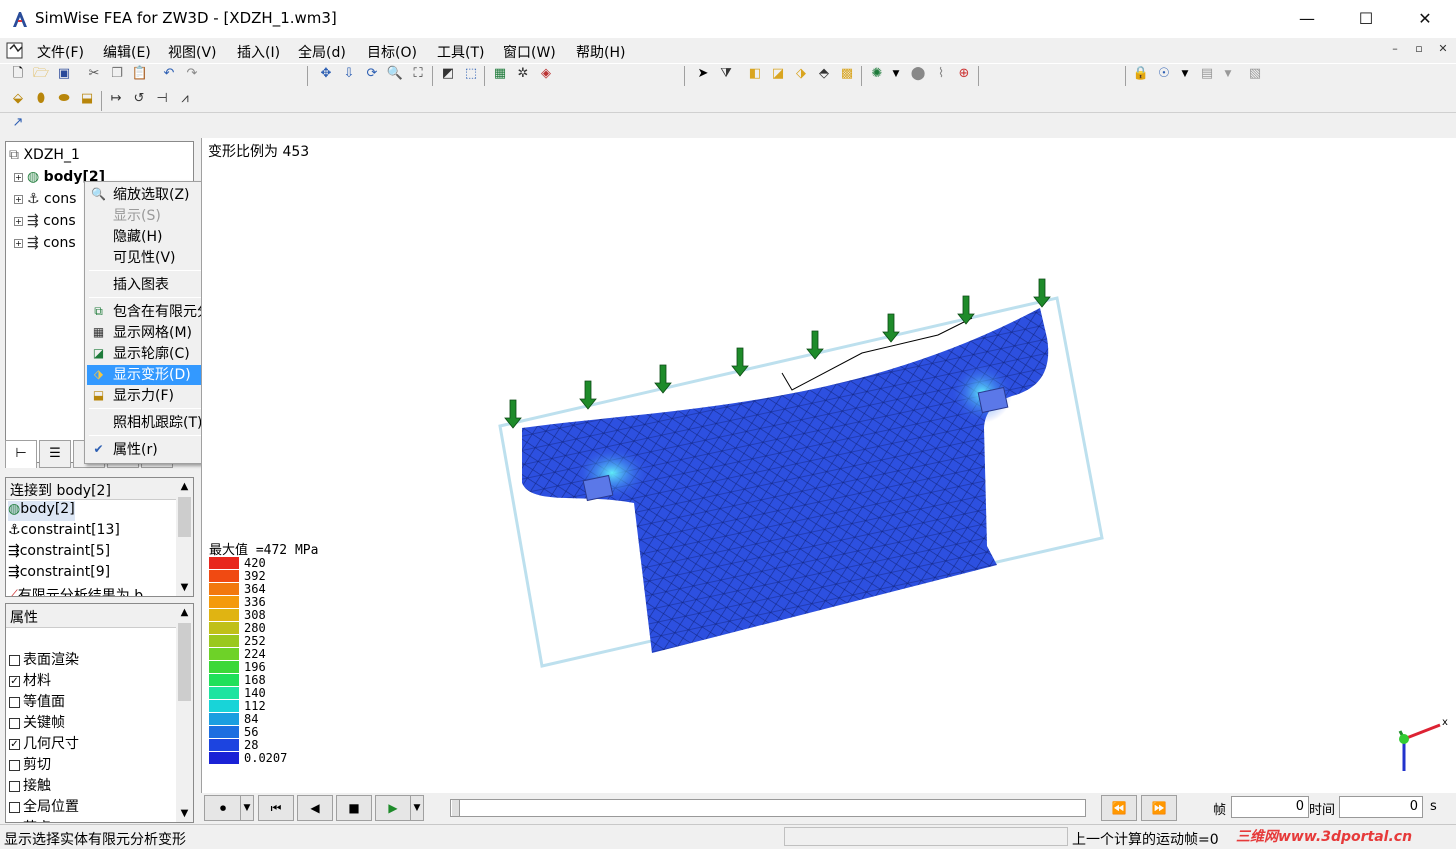 The image size is (1456, 849). I want to click on menu-global: 全局(d), so click(322, 52).